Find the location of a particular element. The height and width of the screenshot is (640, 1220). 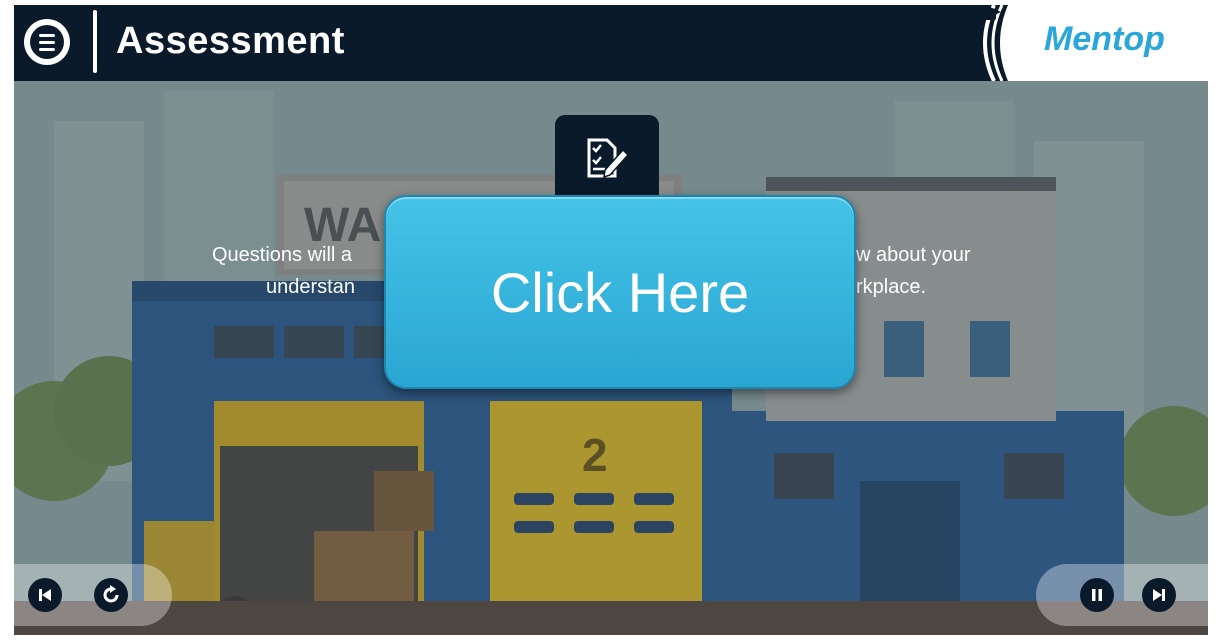

question-text-line1-left: Questions will a is located at coordinates (282, 255).